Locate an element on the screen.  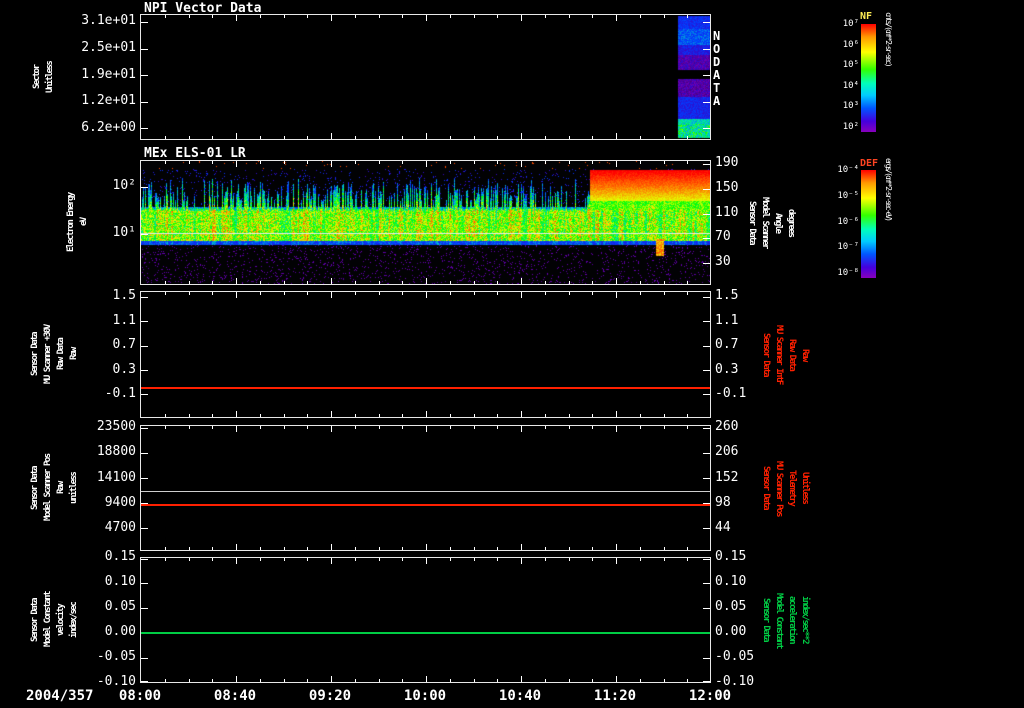
x-tick-label: 08:00 is located at coordinates (140, 696).